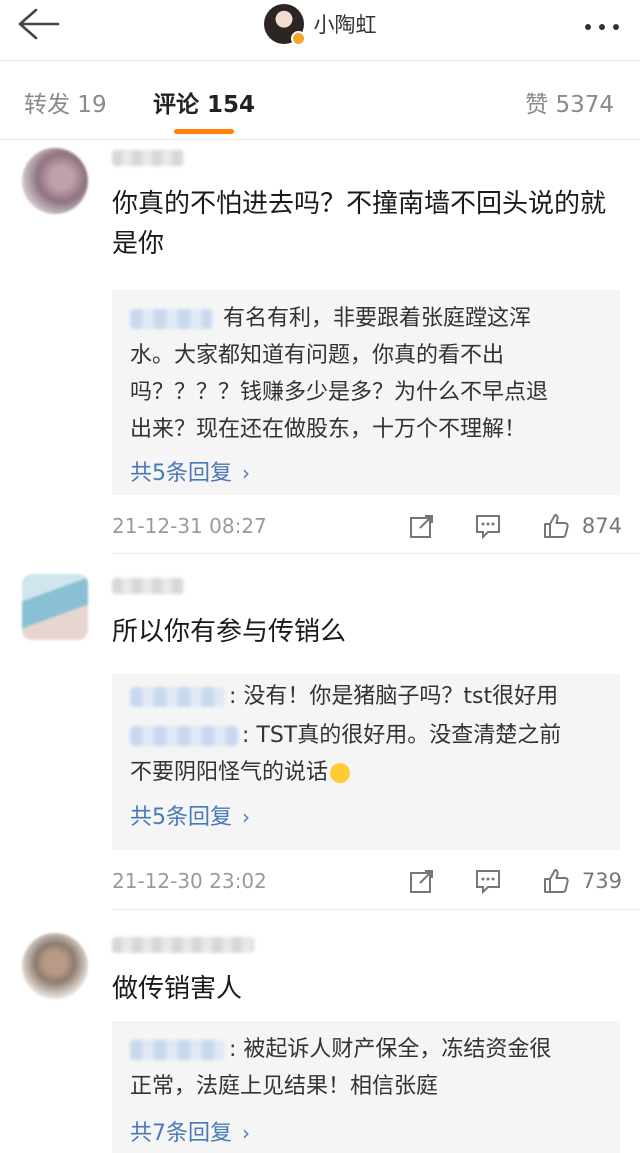  I want to click on more-dots-icon, so click(602, 24).